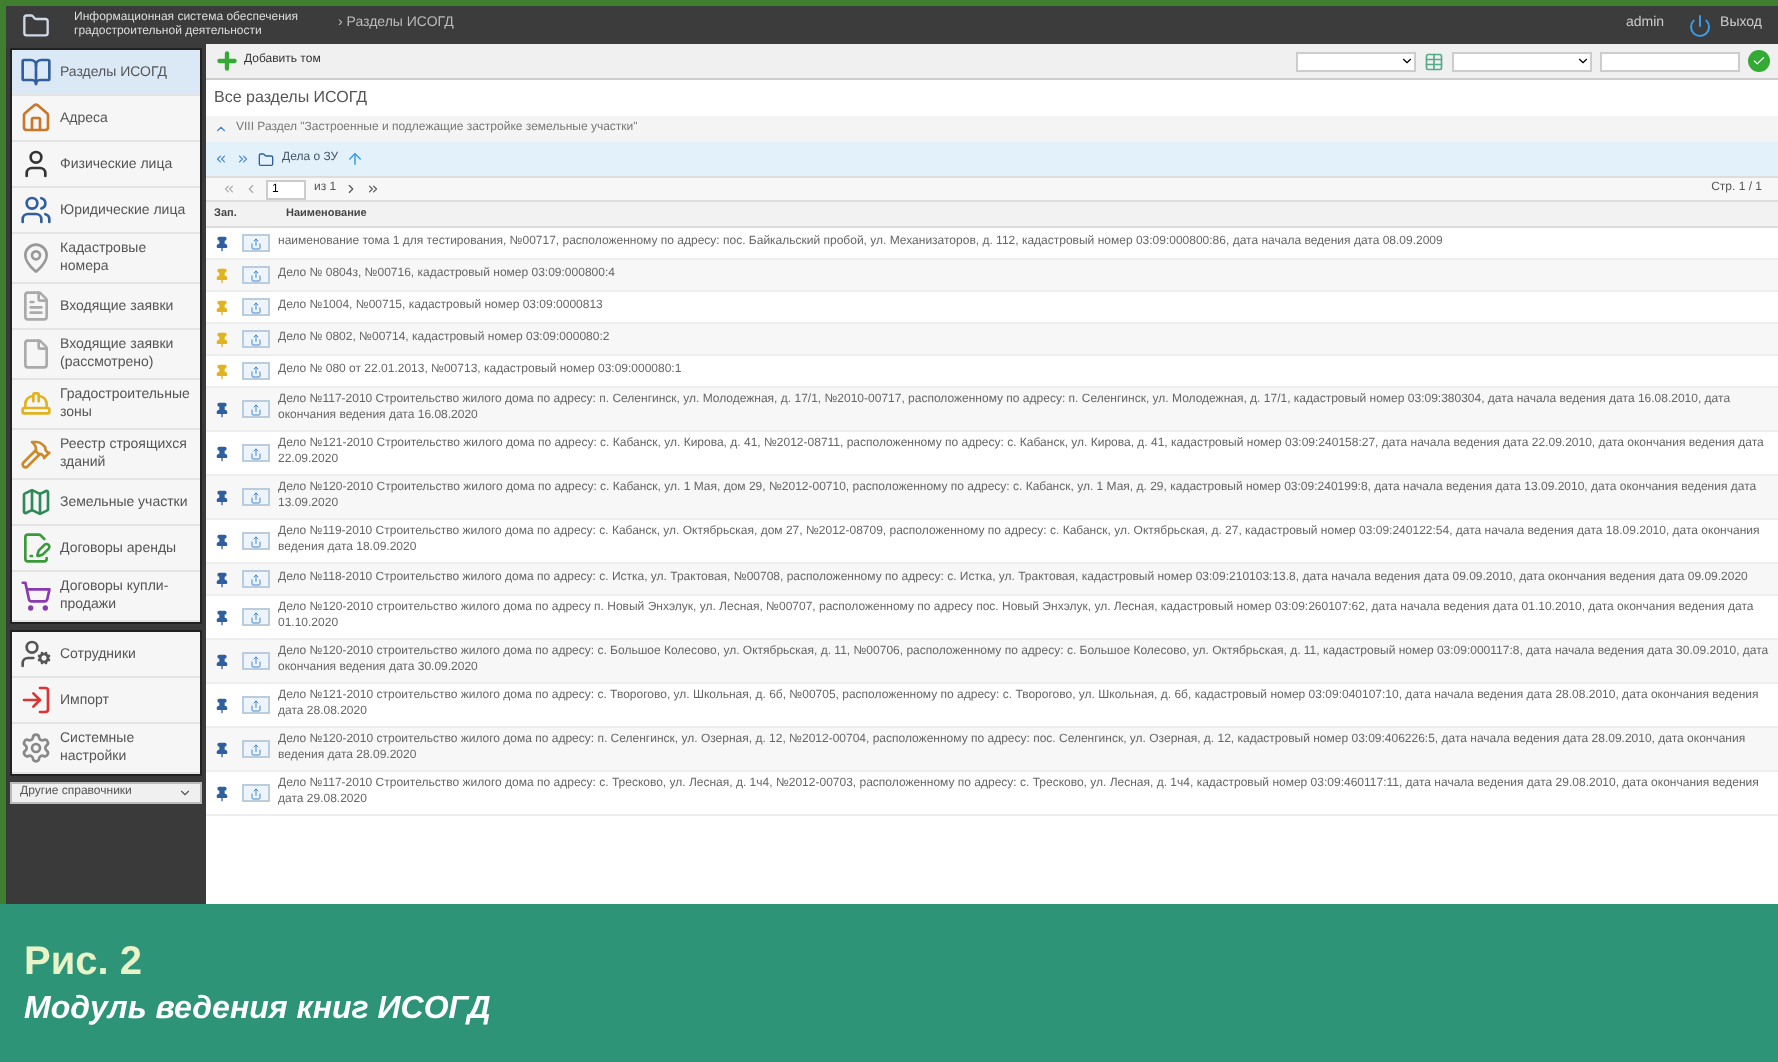 The image size is (1778, 1062). What do you see at coordinates (1434, 61) in the screenshot?
I see `grid-icon` at bounding box center [1434, 61].